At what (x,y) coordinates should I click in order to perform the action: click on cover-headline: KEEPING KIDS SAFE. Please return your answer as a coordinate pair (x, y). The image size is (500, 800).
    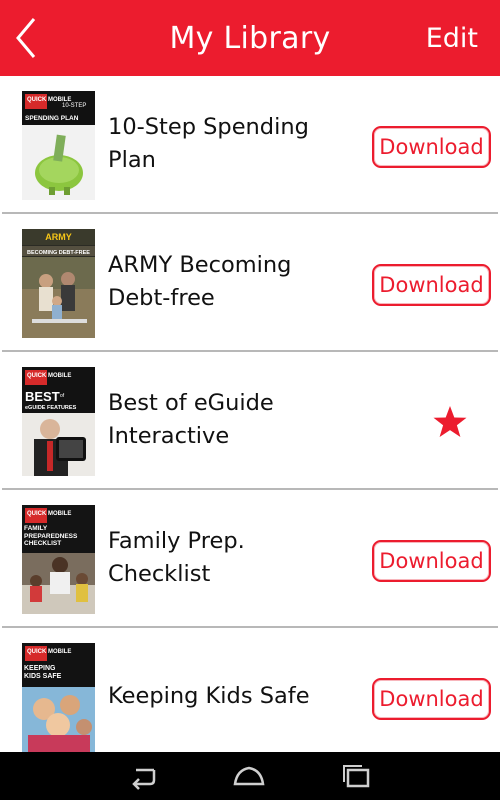
    Looking at the image, I should click on (43, 672).